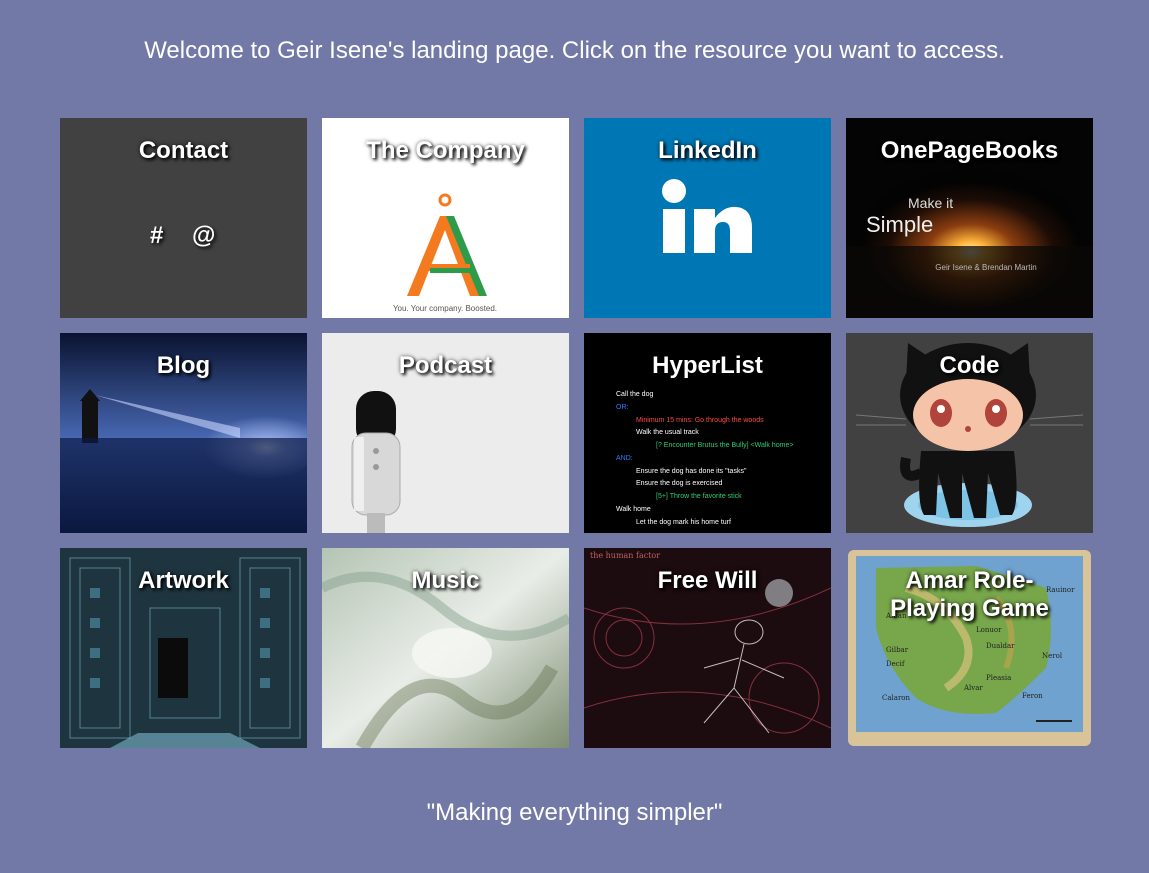 This screenshot has width=1149, height=873. What do you see at coordinates (445, 433) in the screenshot?
I see `tile-podcast: Podcast` at bounding box center [445, 433].